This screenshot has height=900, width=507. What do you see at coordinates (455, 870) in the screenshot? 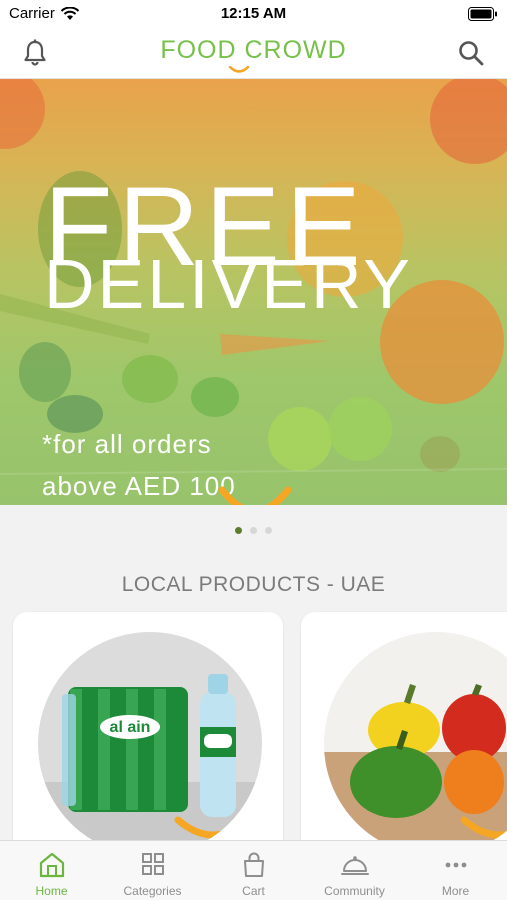
I see `tab-more: More` at bounding box center [455, 870].